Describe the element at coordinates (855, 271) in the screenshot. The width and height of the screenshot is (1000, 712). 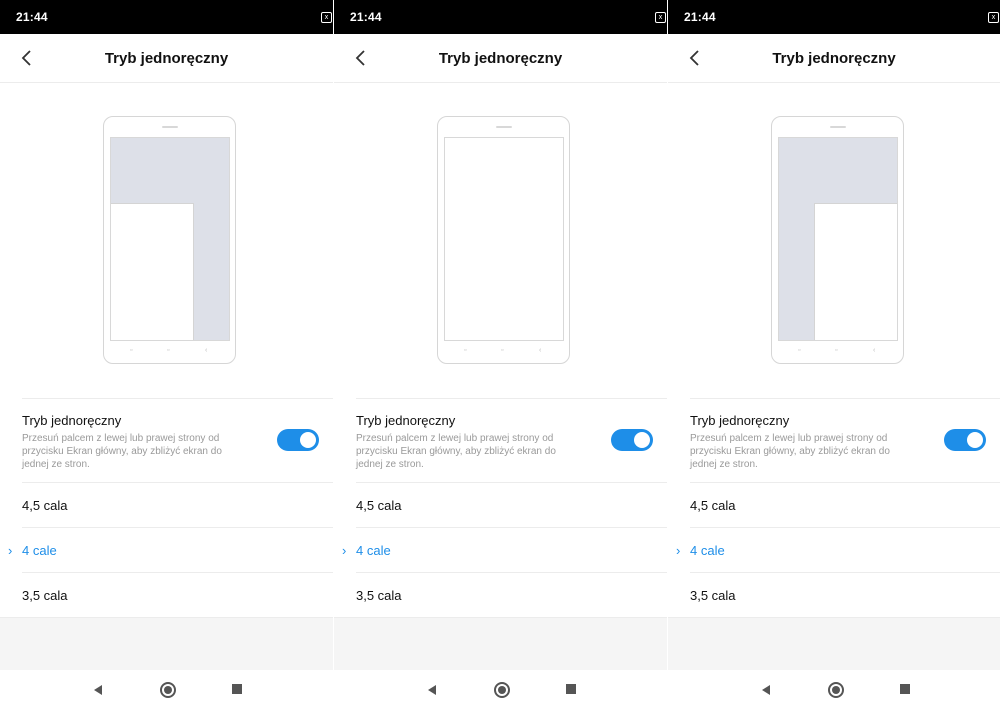
I see `shrunk-screen-area-right` at that location.